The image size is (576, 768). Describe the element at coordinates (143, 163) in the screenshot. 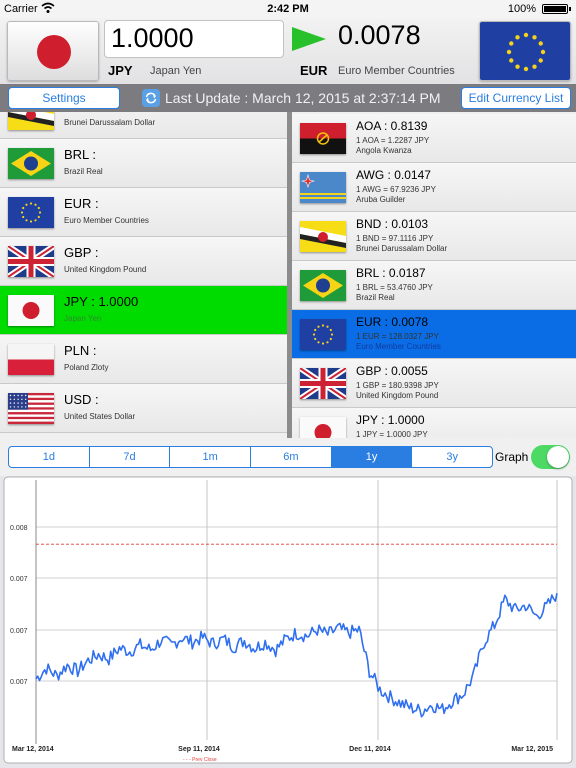

I see `base-currency-row: BRL : Brazil Real` at that location.